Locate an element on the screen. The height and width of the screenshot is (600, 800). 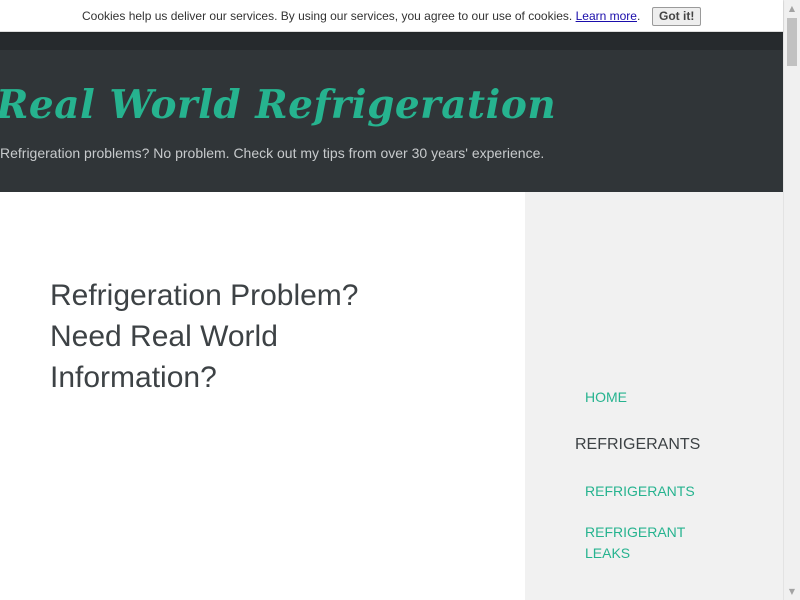
got-it-button: Got it! is located at coordinates (677, 16).